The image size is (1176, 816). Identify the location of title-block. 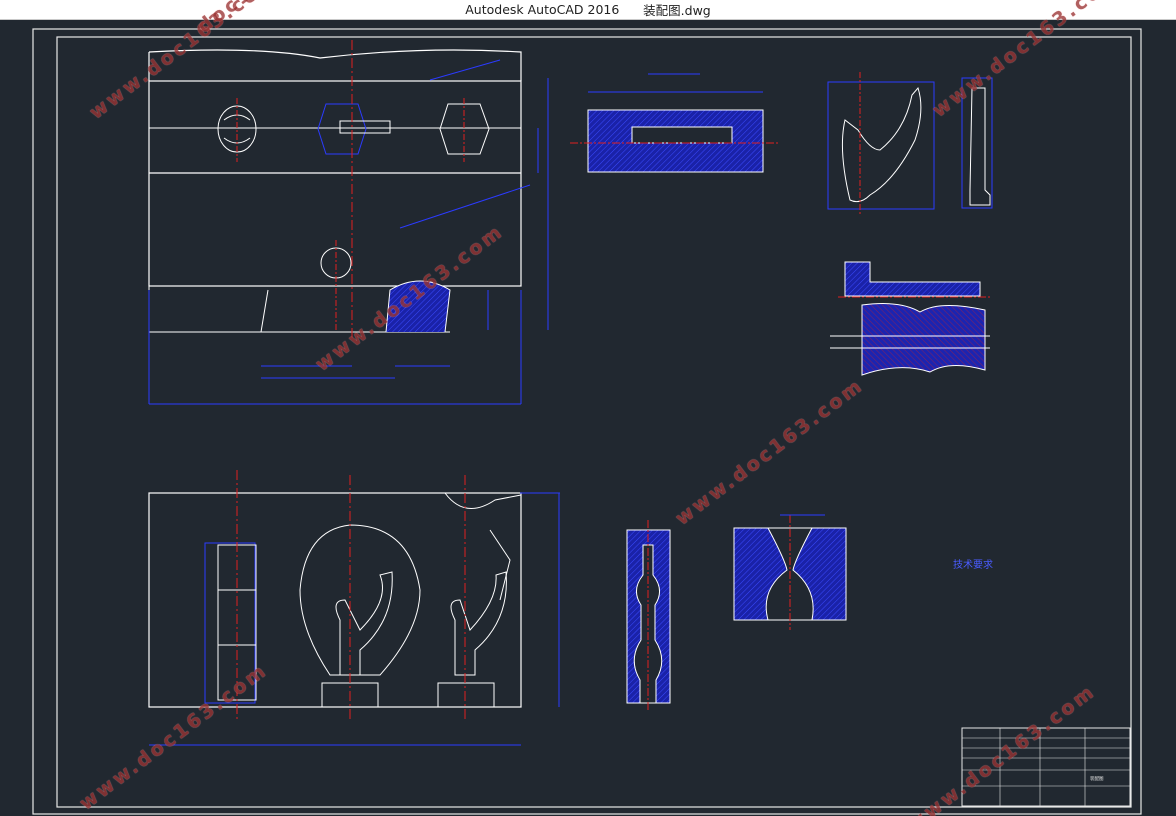
(1046, 767).